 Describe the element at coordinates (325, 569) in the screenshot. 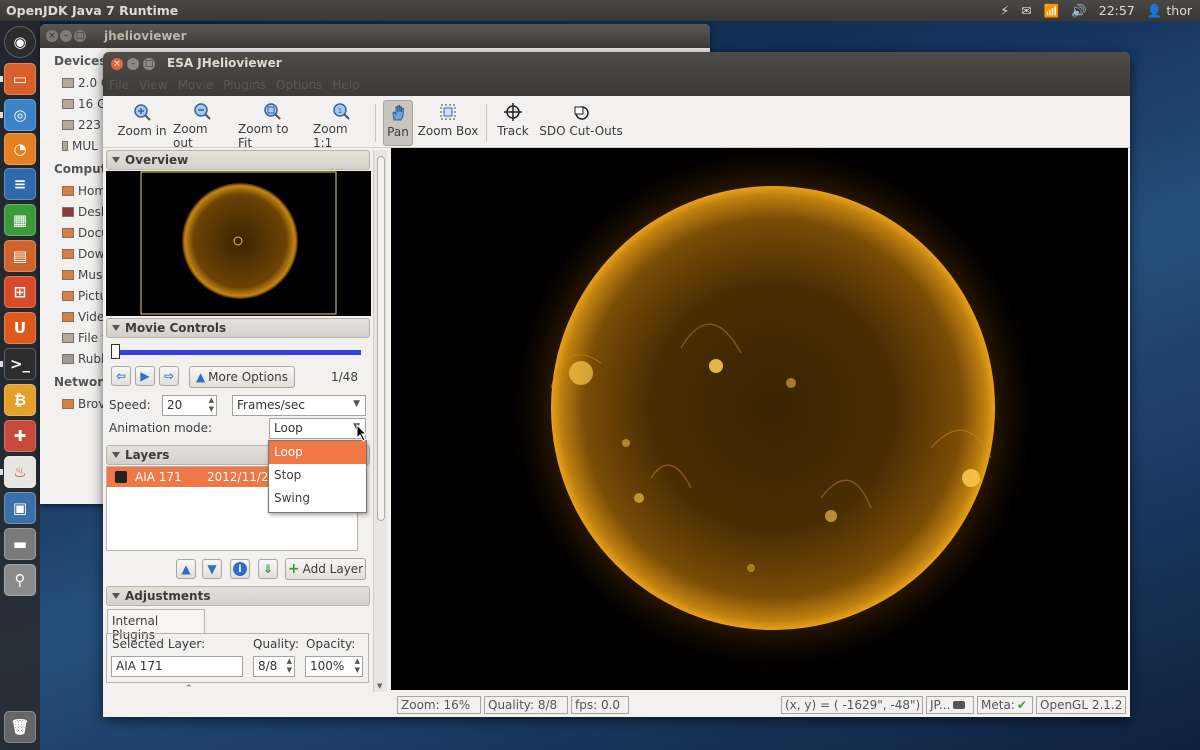

I see `add-layer-button: + Add Layer` at that location.